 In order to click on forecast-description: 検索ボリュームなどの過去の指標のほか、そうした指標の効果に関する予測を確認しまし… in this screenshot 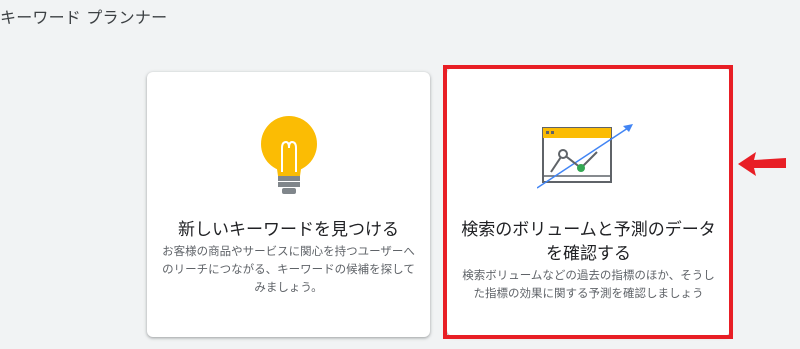, I will do `click(588, 284)`.